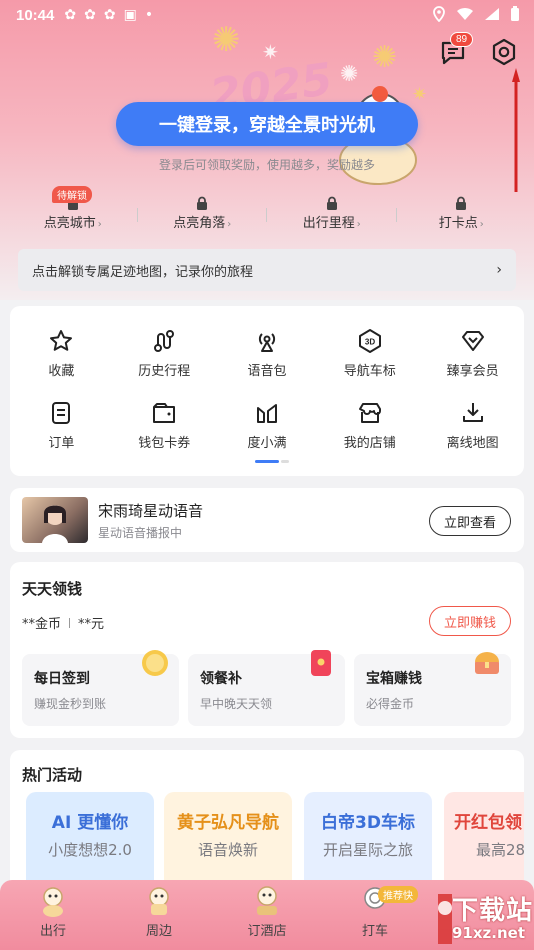 The width and height of the screenshot is (534, 950). I want to click on wifi-icon, so click(465, 13).